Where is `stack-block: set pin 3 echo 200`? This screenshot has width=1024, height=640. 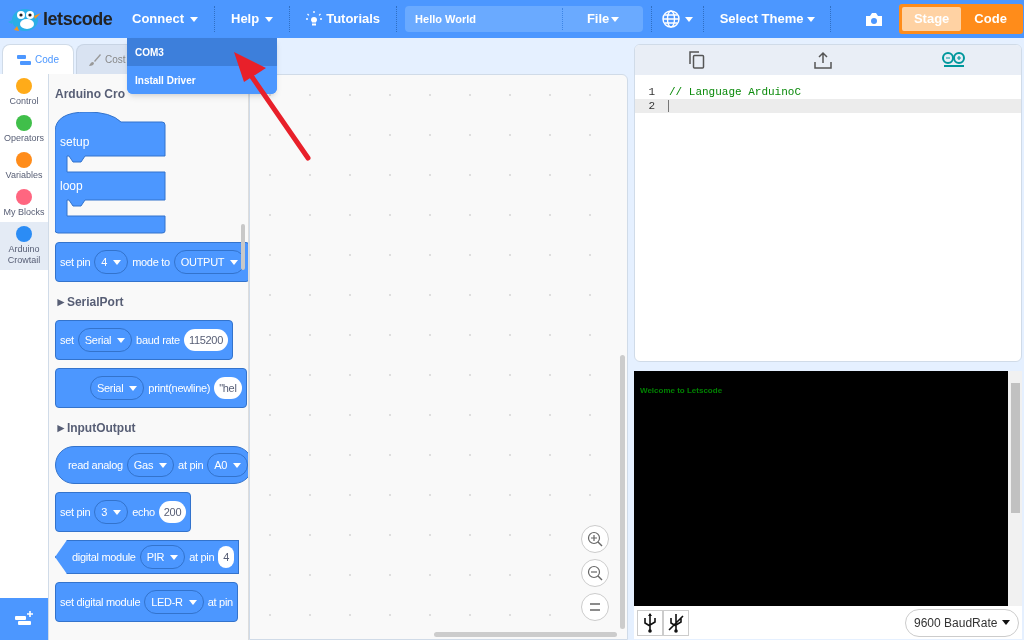
stack-block: set pin 3 echo 200 is located at coordinates (123, 512).